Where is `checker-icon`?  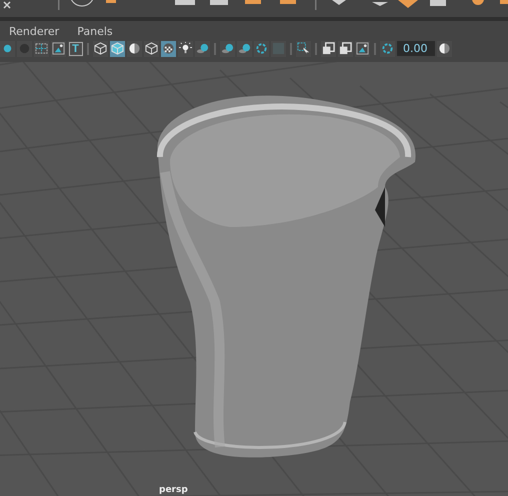 checker-icon is located at coordinates (168, 49).